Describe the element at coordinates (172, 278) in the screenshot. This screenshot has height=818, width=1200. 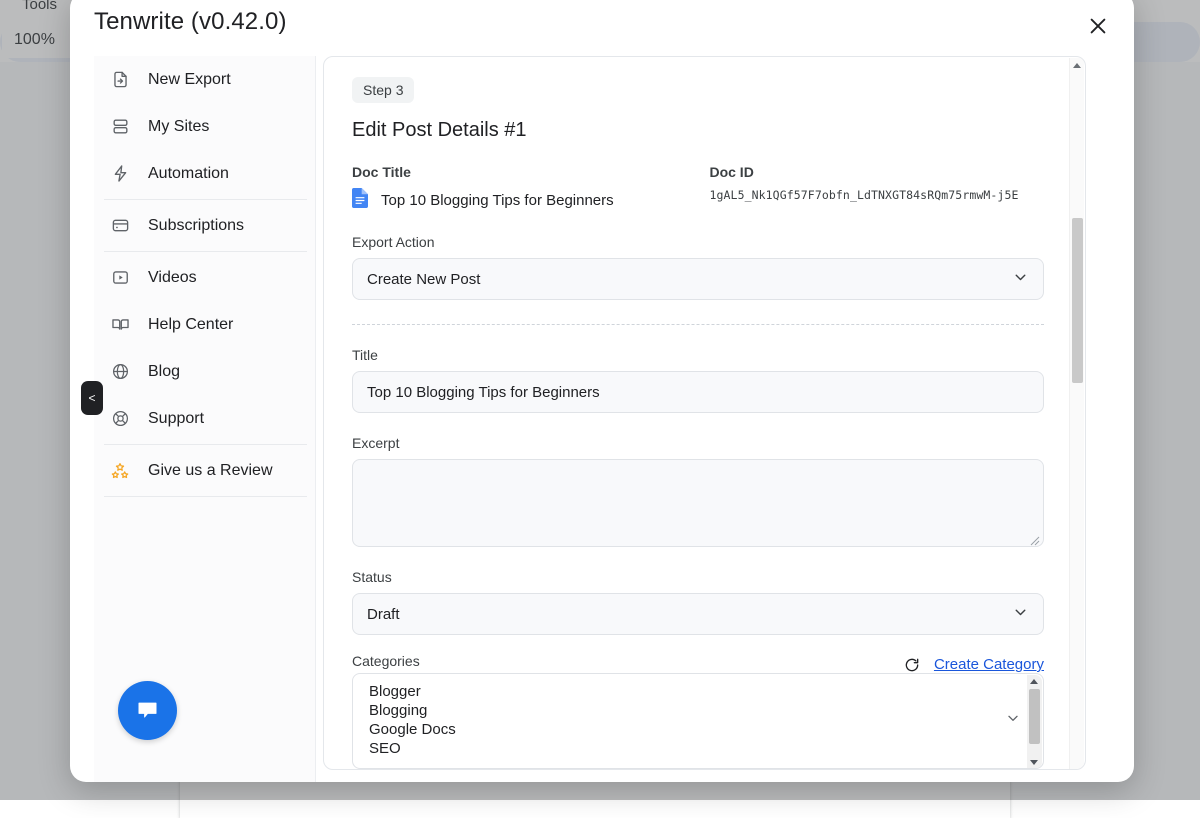
I see `sidebar-item-label: Videos` at that location.